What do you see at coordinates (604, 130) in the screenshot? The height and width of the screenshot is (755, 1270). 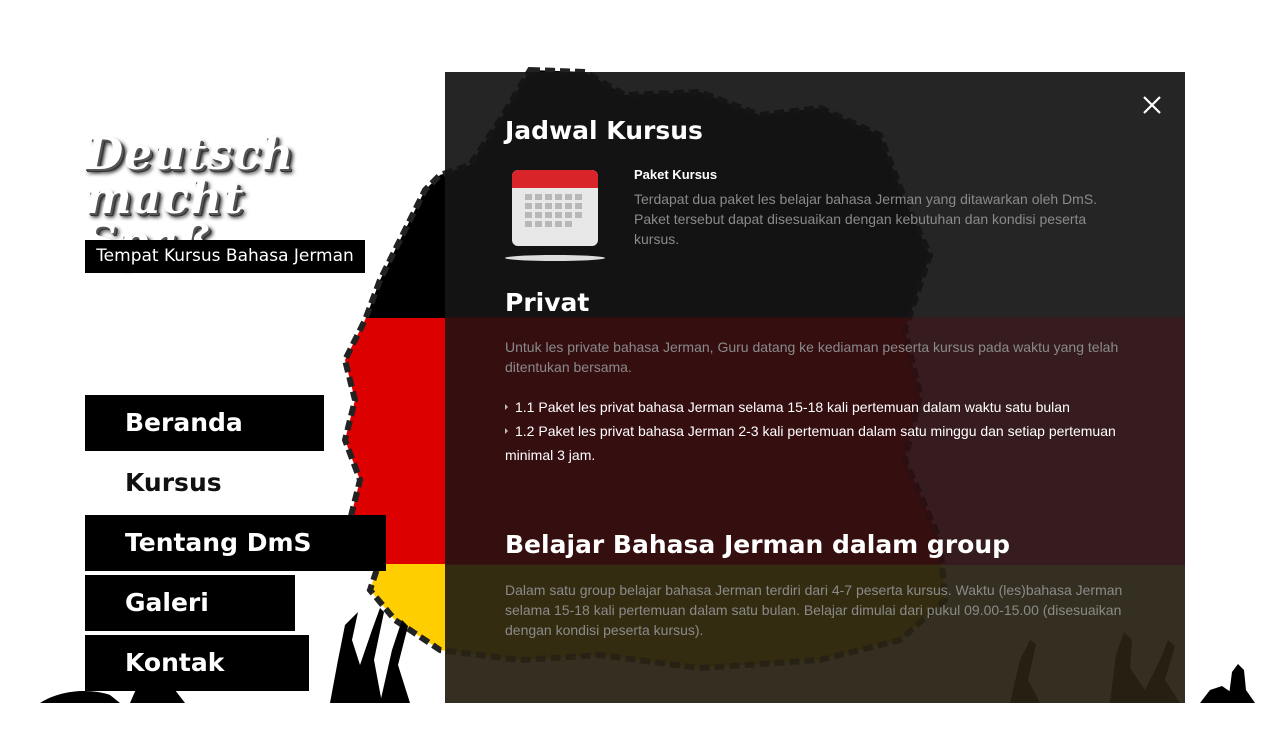 I see `modal-title: Jadwal Kursus` at bounding box center [604, 130].